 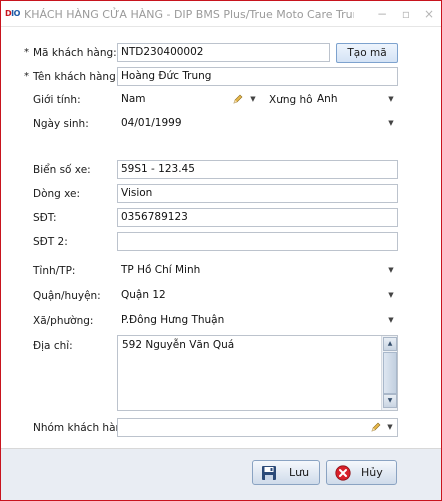 What do you see at coordinates (257, 169) in the screenshot?
I see `plate-input: 59S1 - 123.45` at bounding box center [257, 169].